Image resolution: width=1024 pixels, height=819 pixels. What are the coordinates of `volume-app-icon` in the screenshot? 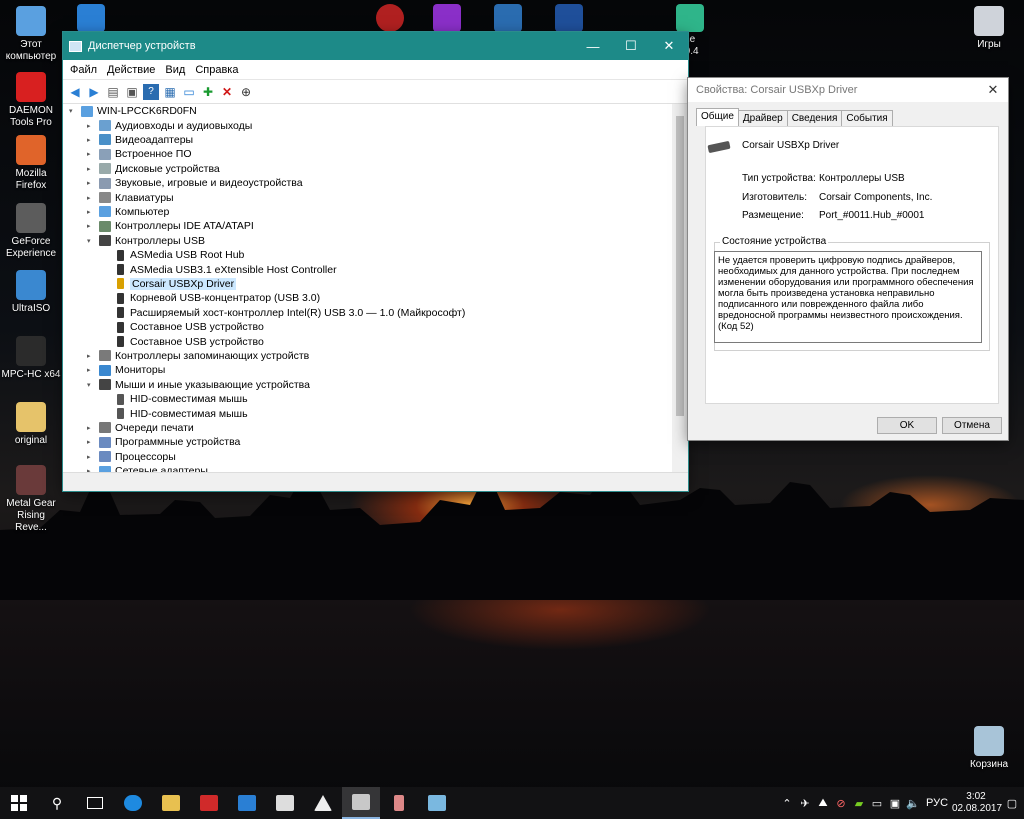 It's located at (690, 18).